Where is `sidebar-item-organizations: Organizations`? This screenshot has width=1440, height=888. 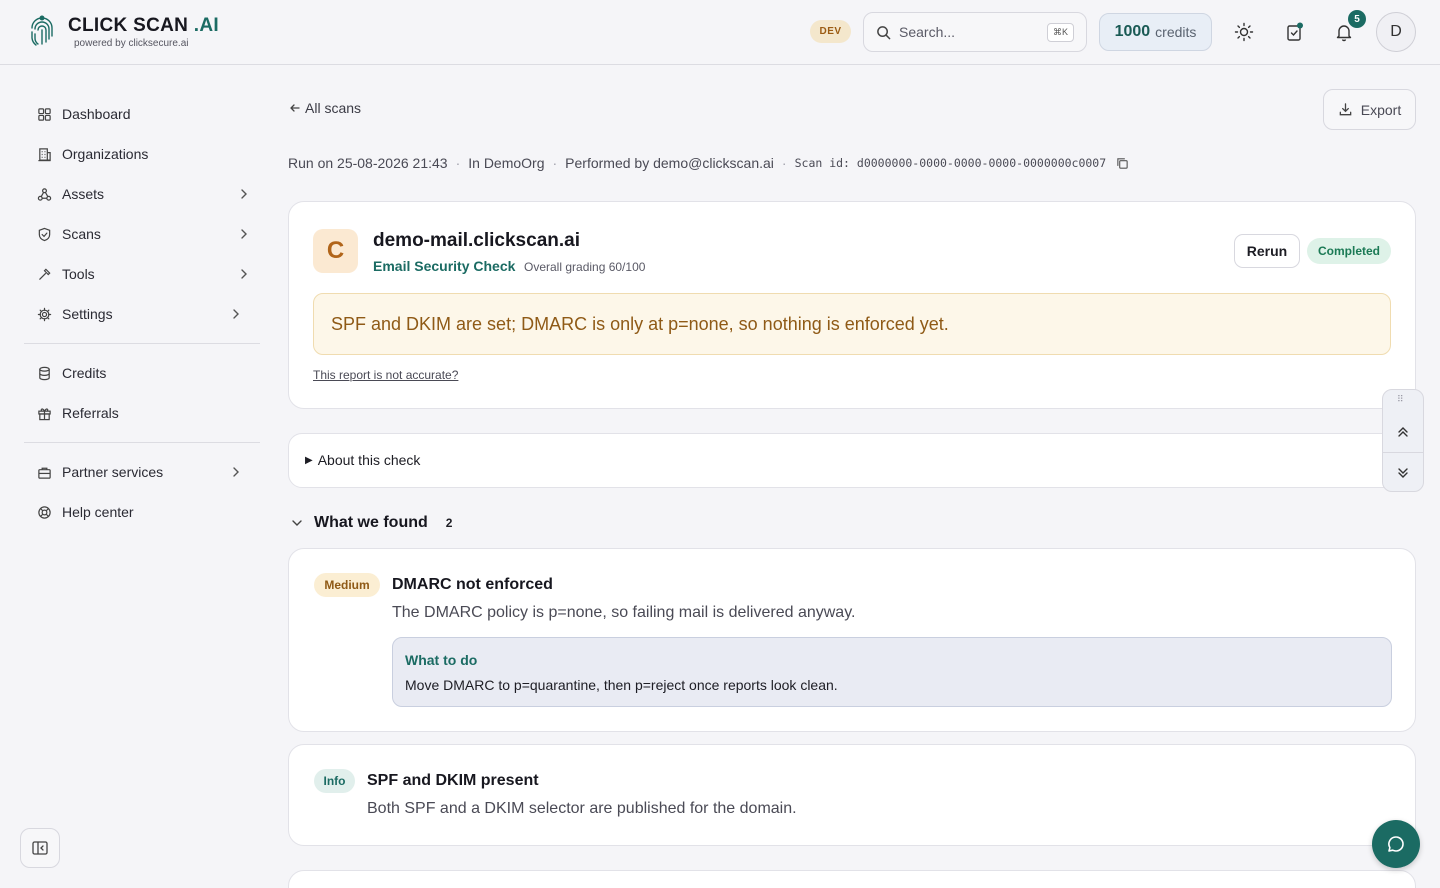 sidebar-item-organizations: Organizations is located at coordinates (142, 154).